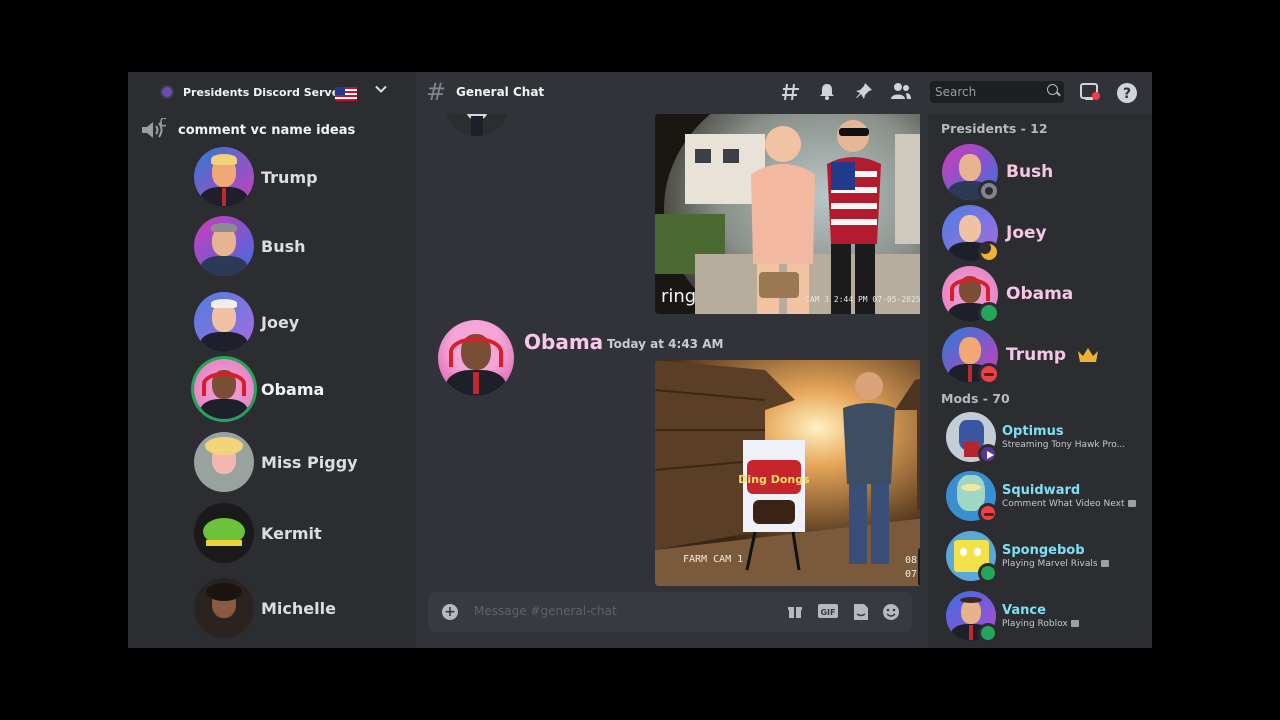 This screenshot has height=720, width=1280. I want to click on message-author: Obama, so click(563, 342).